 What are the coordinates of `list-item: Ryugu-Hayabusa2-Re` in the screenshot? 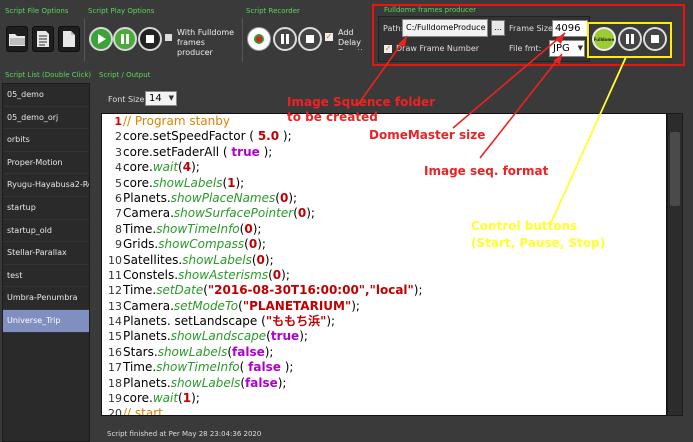 It's located at (46, 185).